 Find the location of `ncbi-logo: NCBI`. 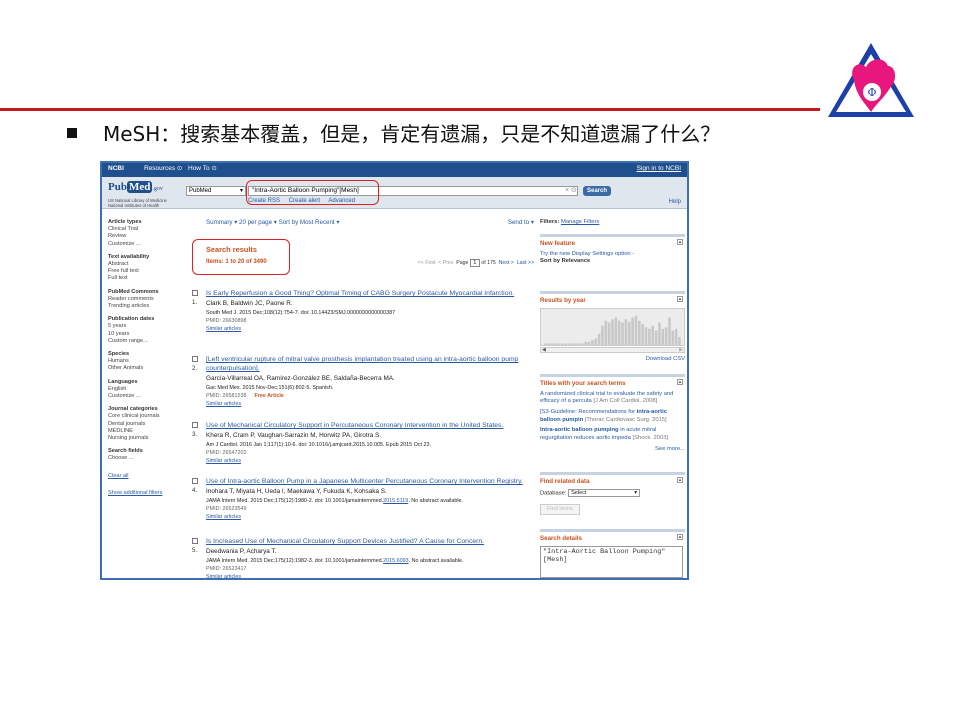

ncbi-logo: NCBI is located at coordinates (116, 169).